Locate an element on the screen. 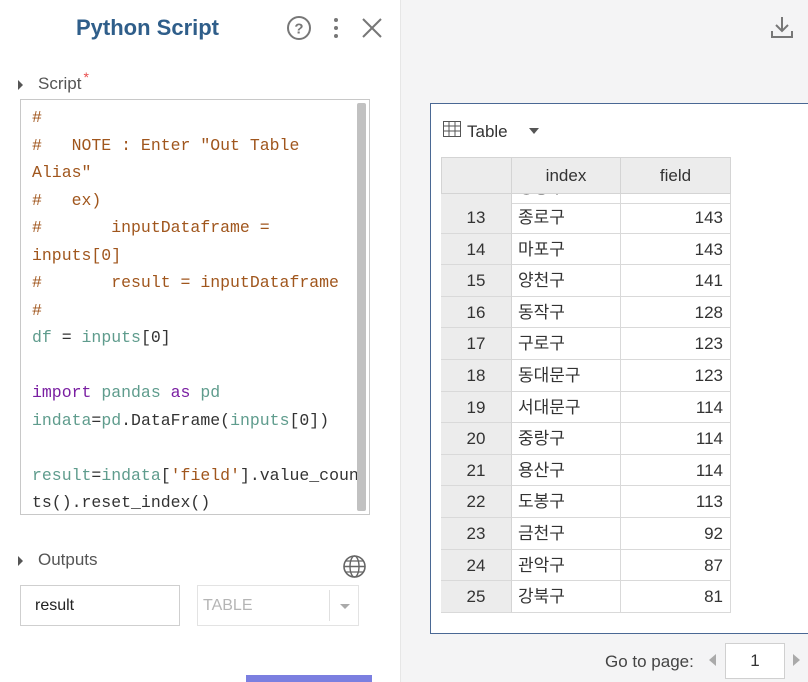  row-index-header is located at coordinates (476, 175).